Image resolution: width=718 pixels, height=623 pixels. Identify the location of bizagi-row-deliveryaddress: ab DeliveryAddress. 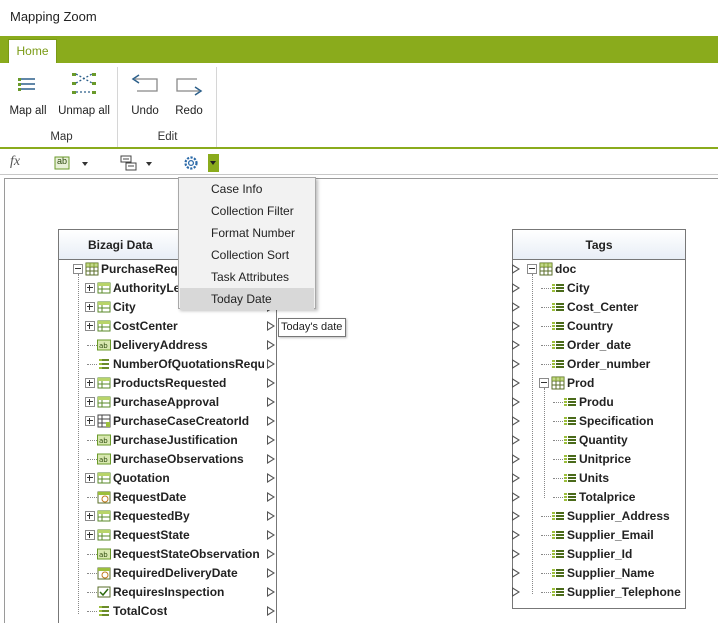
(167, 345).